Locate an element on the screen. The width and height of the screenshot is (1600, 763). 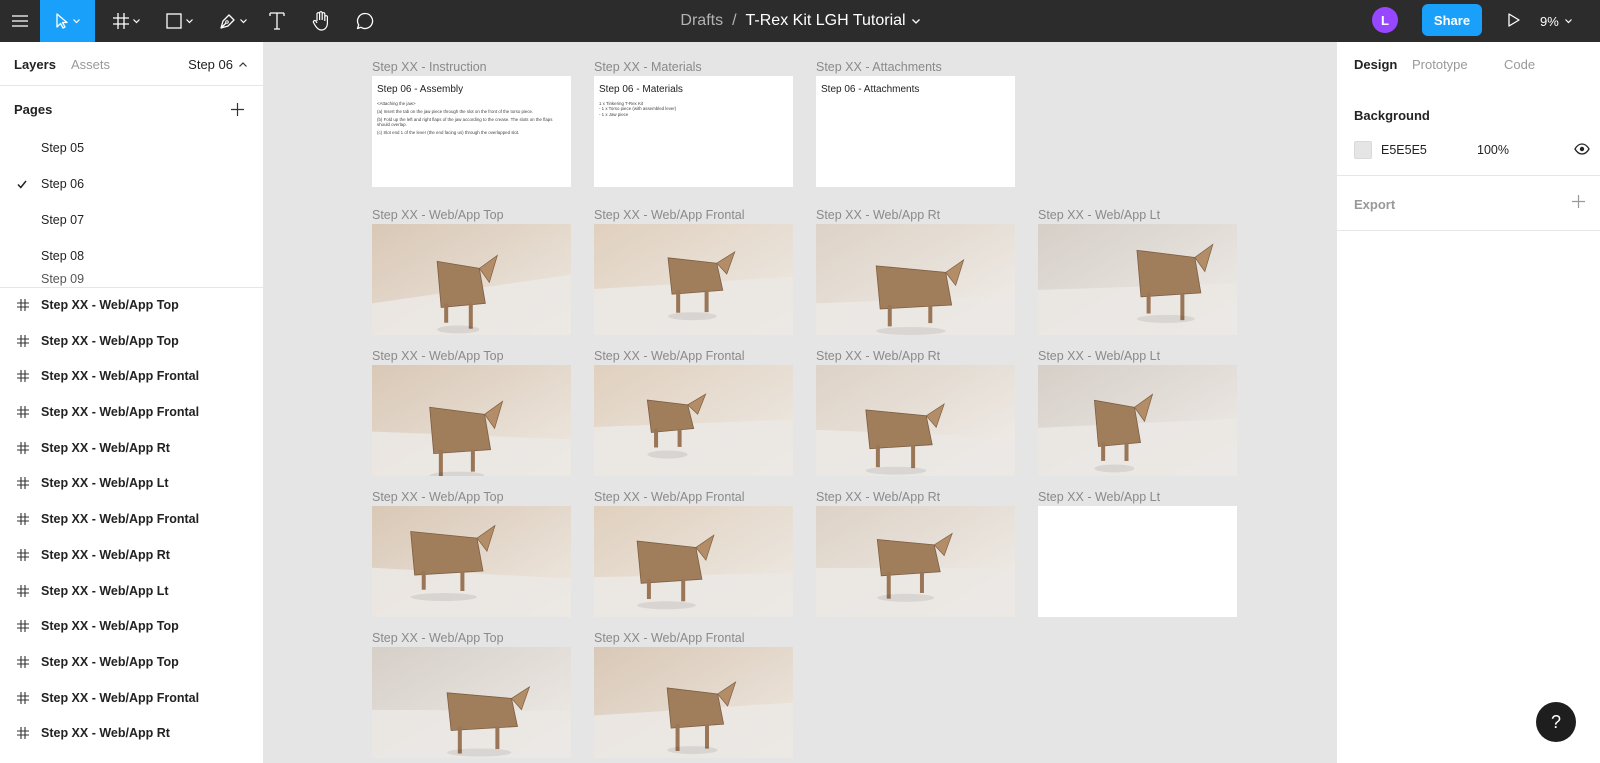
chevron-up-icon is located at coordinates (243, 64).